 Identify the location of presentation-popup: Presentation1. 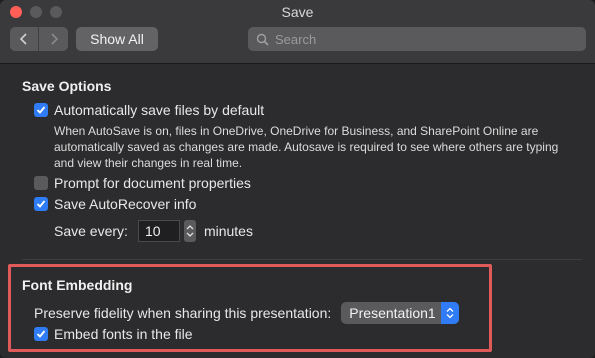
(400, 313).